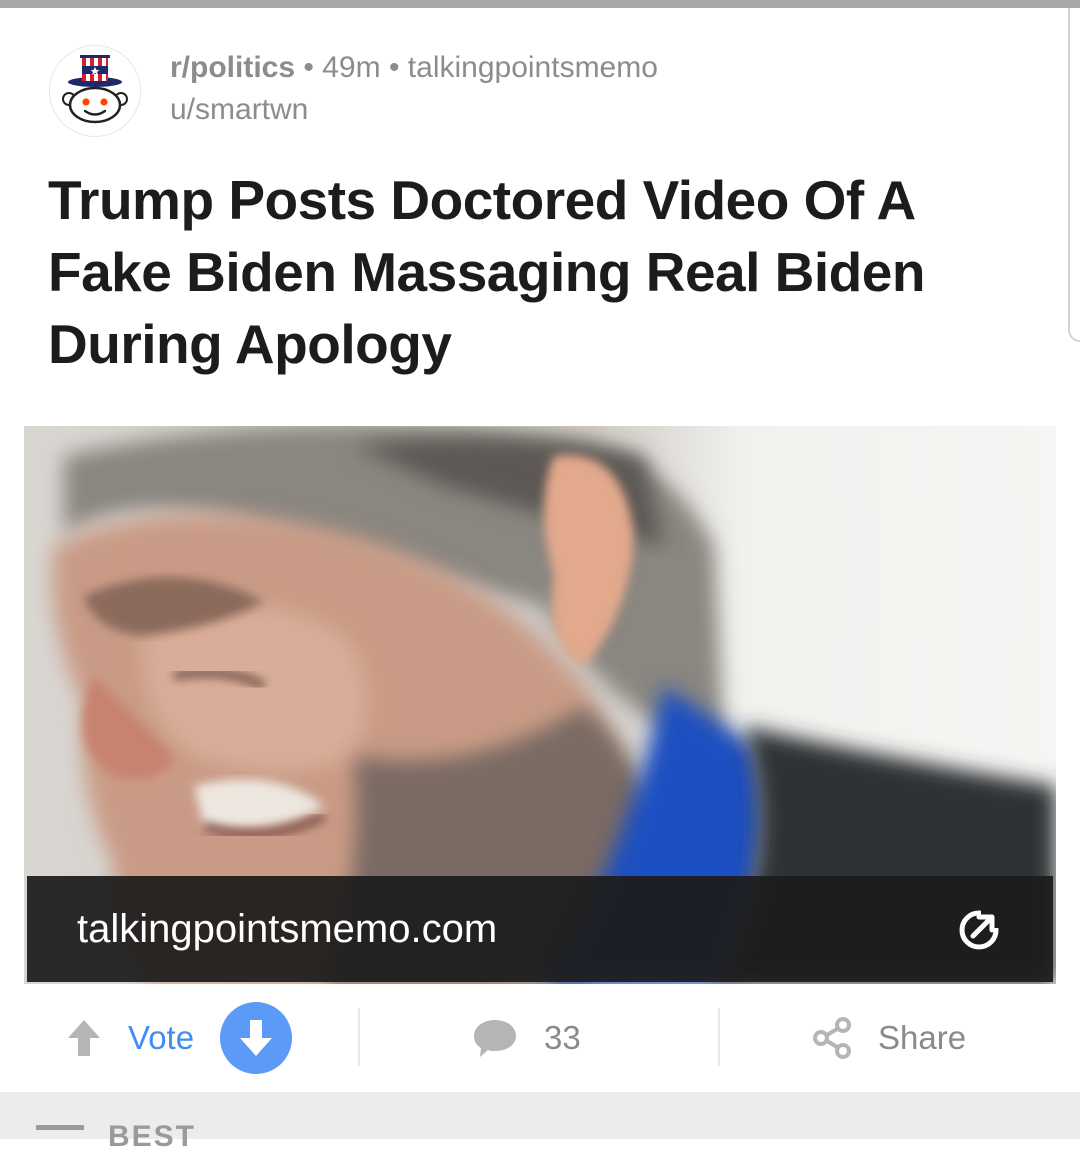  I want to click on share-label: Share, so click(922, 1037).